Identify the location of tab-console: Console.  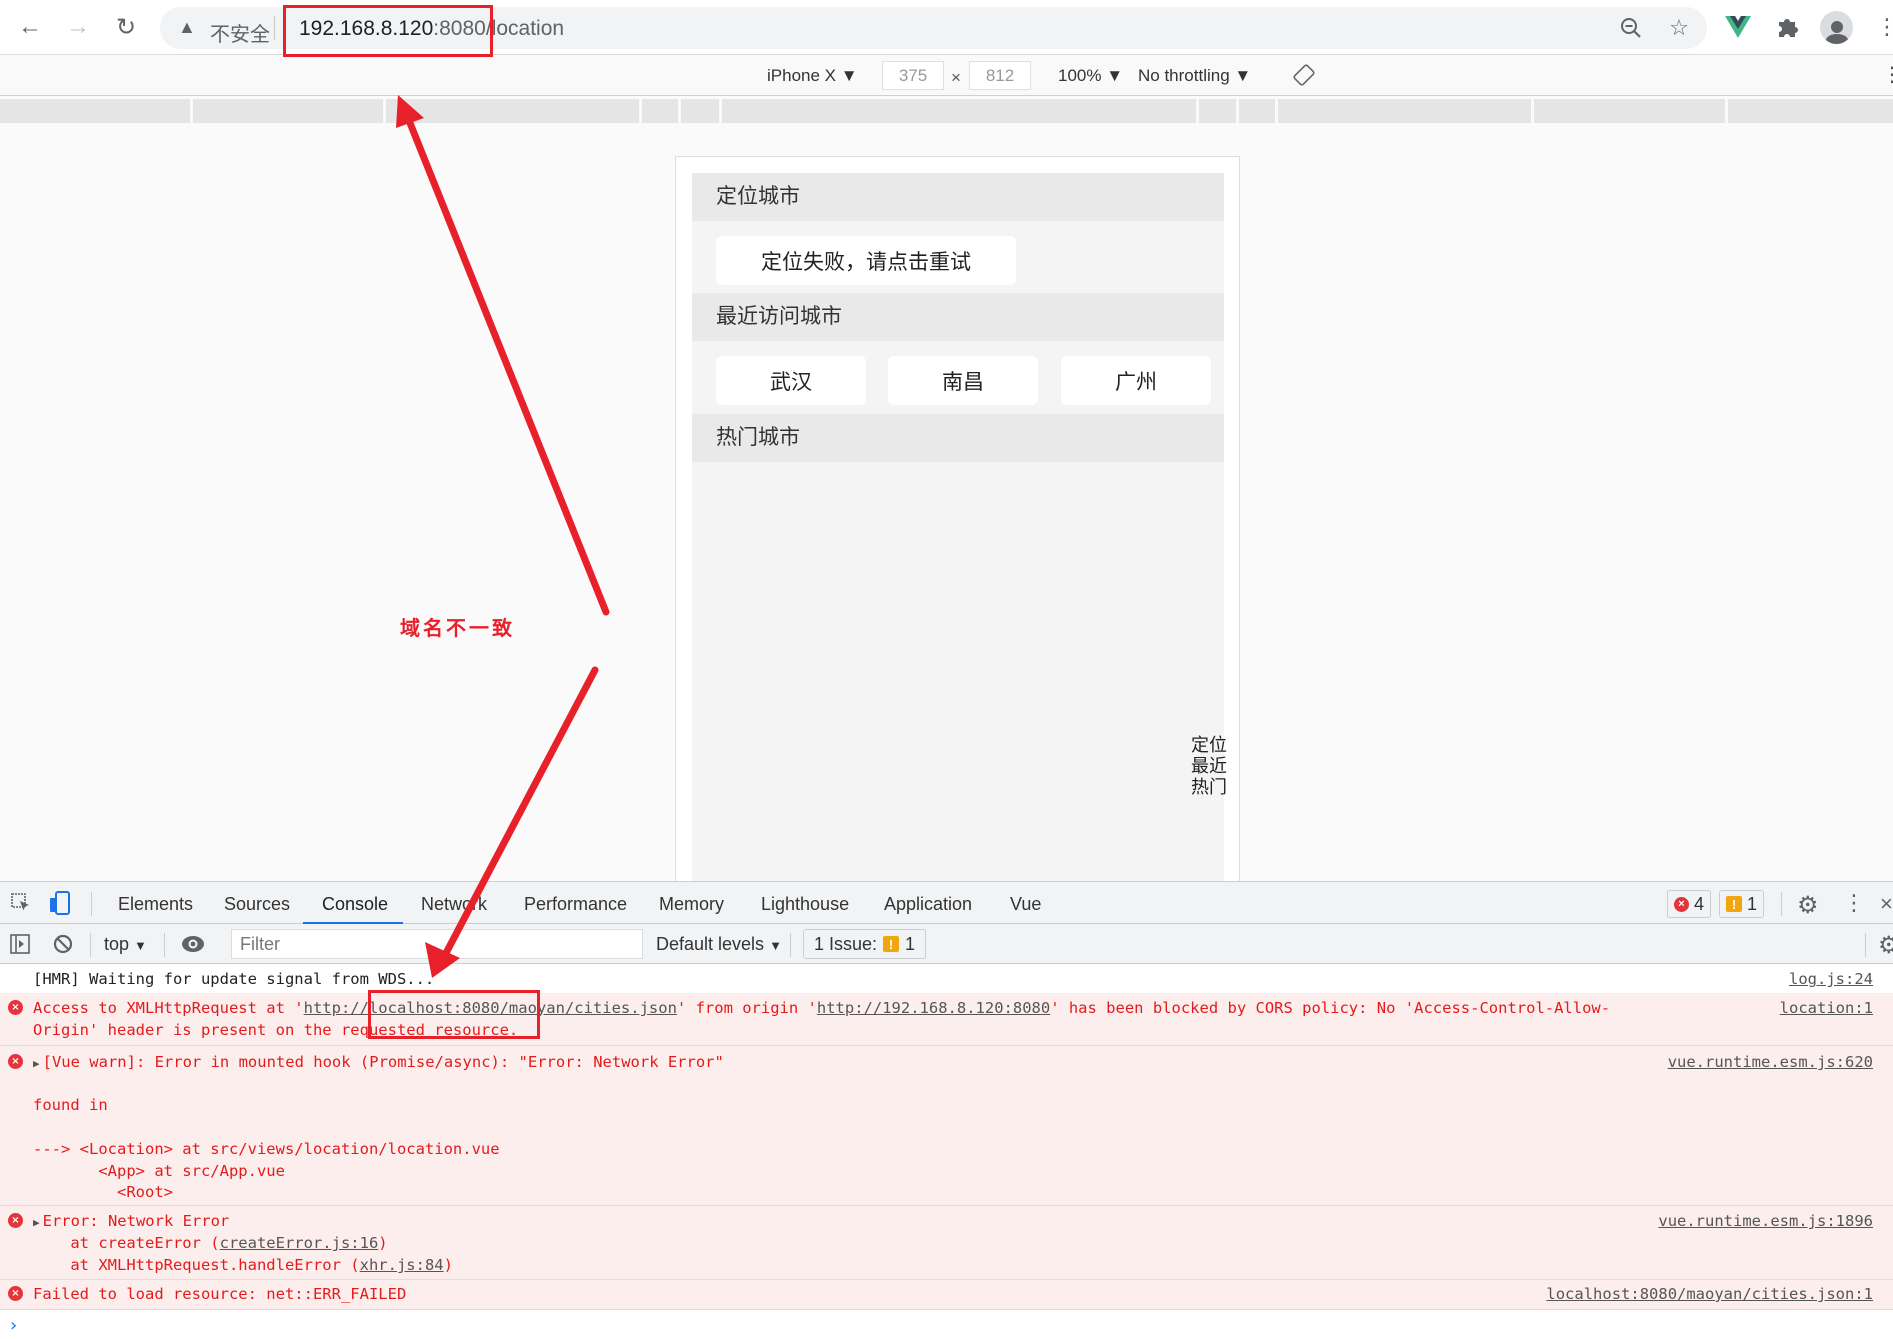
(355, 904).